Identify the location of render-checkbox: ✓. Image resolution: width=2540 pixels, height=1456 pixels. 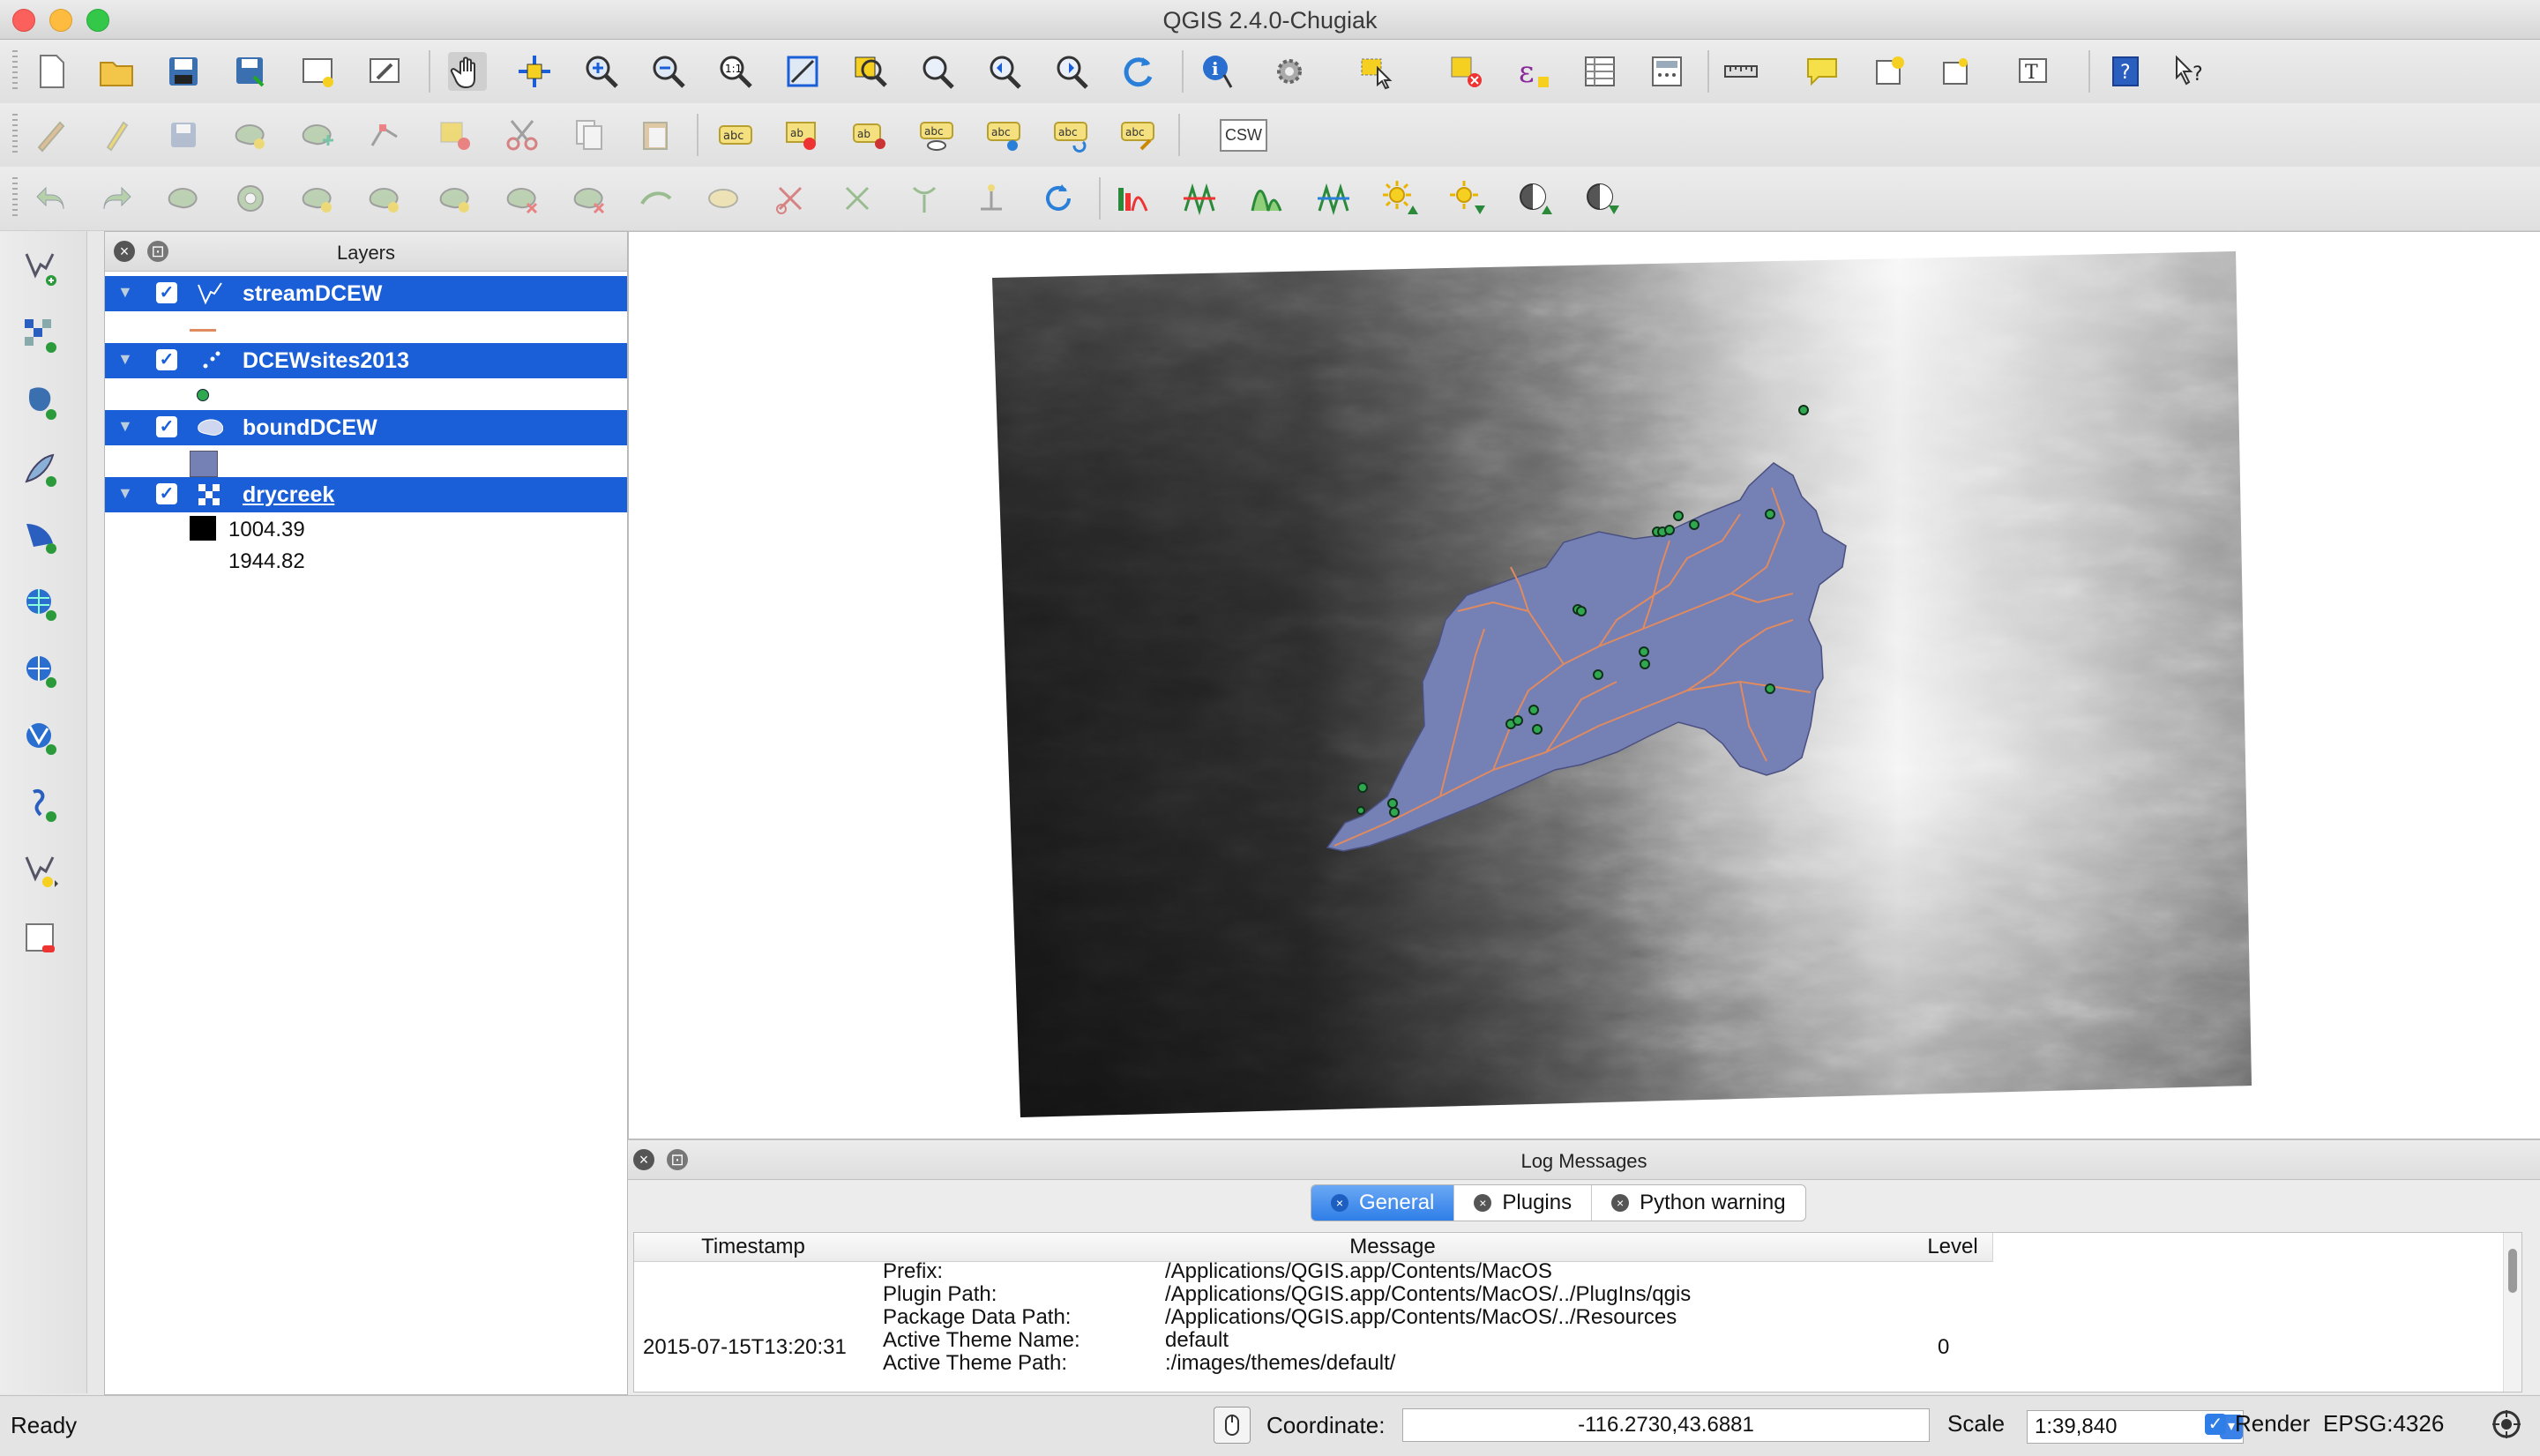
(2215, 1424).